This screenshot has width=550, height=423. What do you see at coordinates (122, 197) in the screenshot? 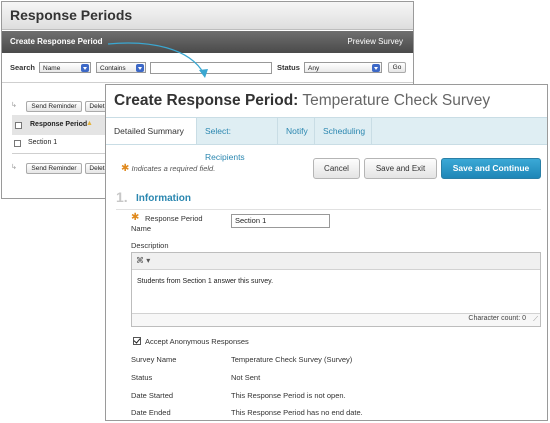
I see `section-number: 1.` at bounding box center [122, 197].